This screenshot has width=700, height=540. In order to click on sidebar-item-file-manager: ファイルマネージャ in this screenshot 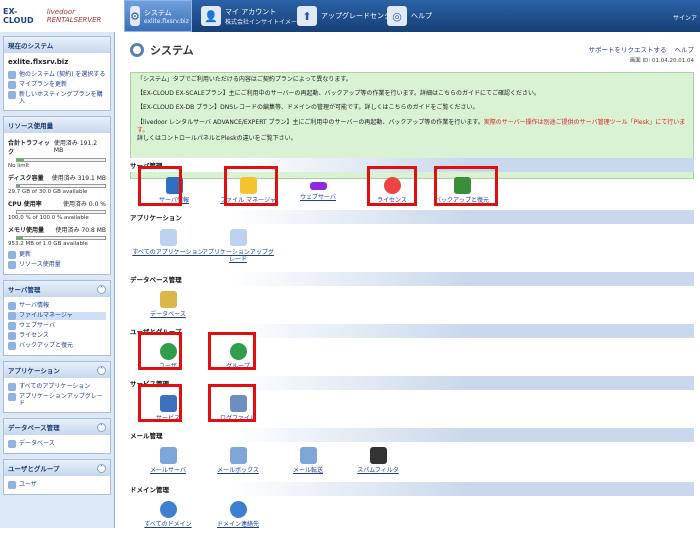, I will do `click(57, 316)`.